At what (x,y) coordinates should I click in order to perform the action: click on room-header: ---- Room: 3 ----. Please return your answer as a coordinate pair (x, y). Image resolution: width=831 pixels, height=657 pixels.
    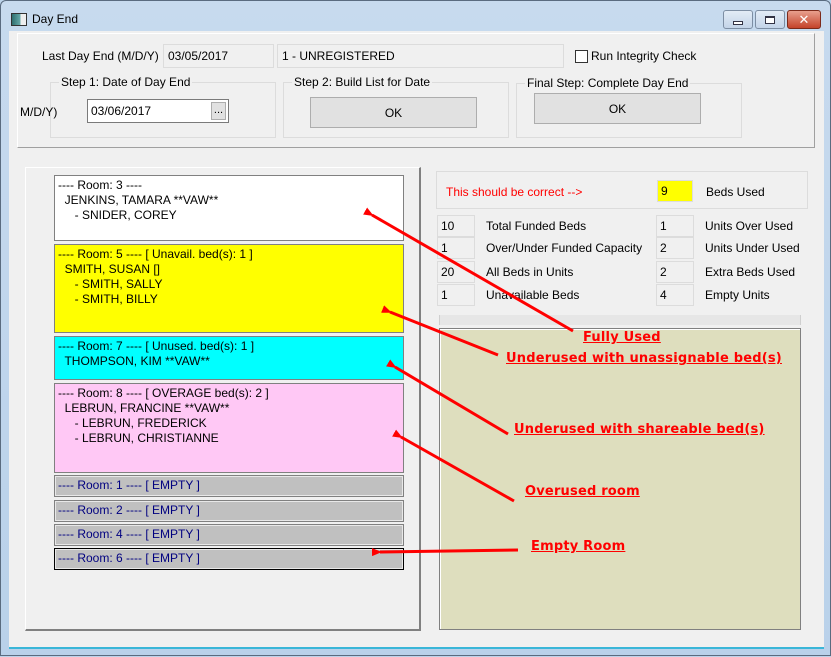
    Looking at the image, I should click on (100, 185).